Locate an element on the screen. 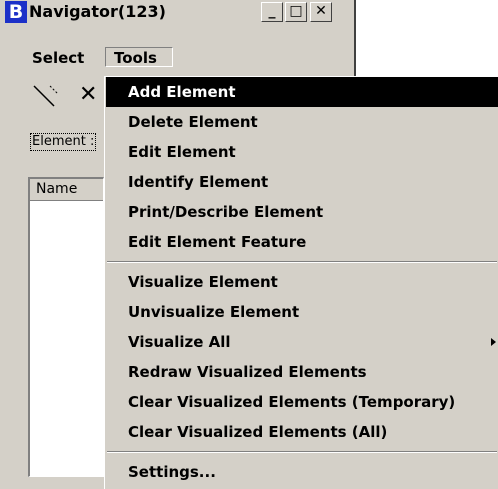 This screenshot has width=498, height=489. menu-item-clear-visualized-temporary: Clear Visualized Elements (Temporary) is located at coordinates (302, 402).